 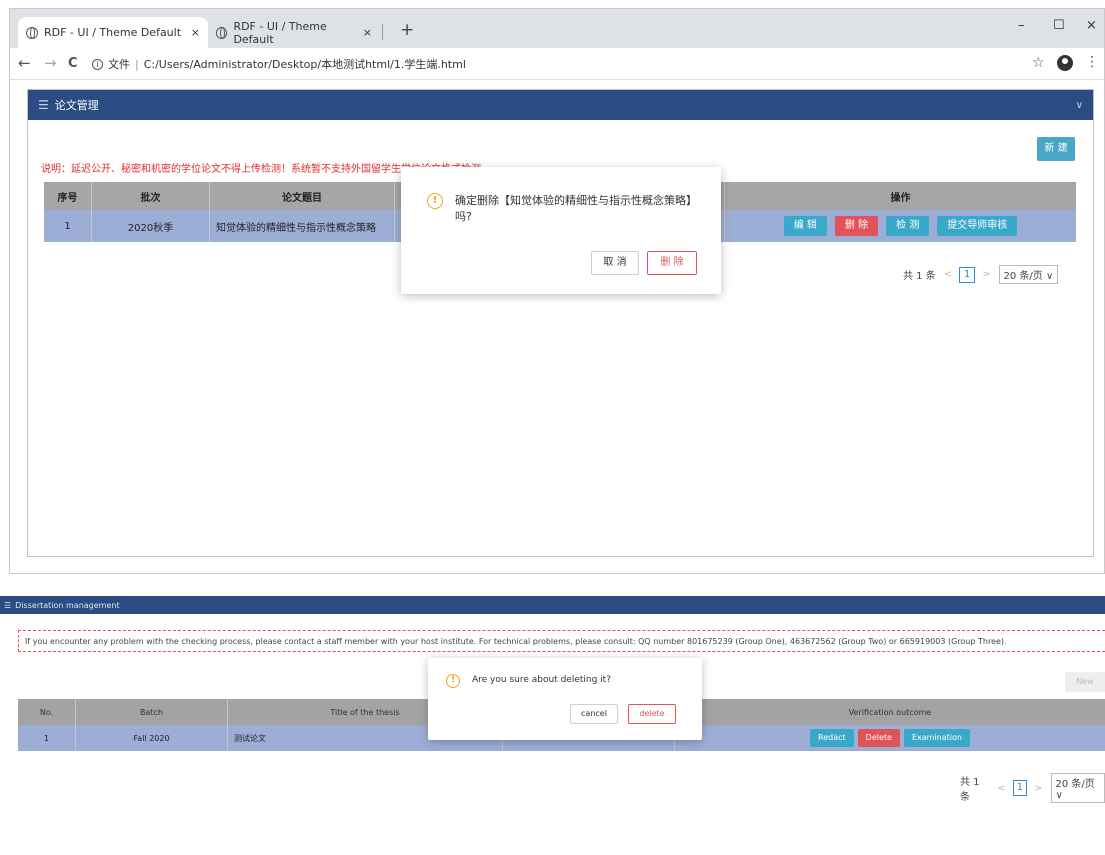 I want to click on cancel-button: 取 消, so click(x=615, y=263).